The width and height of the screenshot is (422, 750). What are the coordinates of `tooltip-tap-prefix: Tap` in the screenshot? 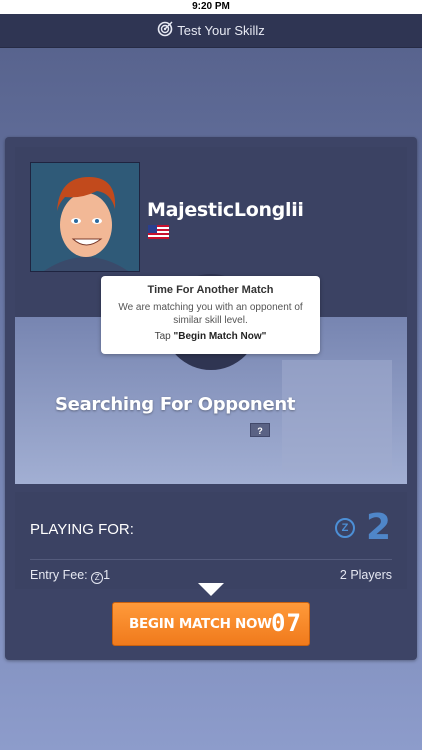 It's located at (164, 336).